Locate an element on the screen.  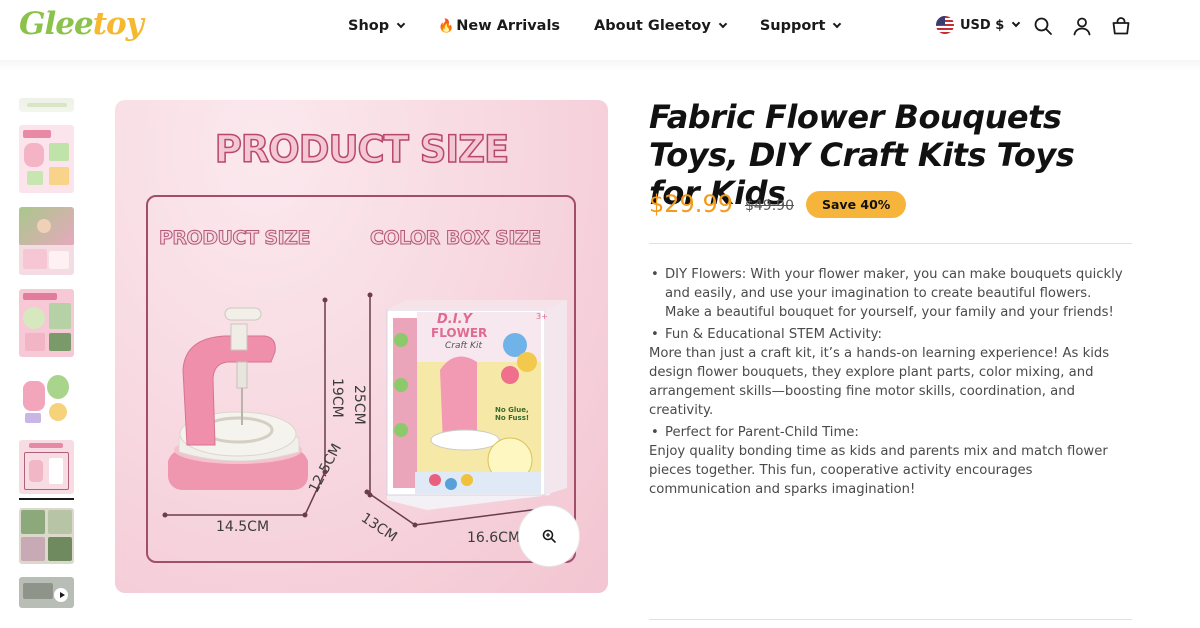
dim-product-width: 14.5CM is located at coordinates (243, 527).